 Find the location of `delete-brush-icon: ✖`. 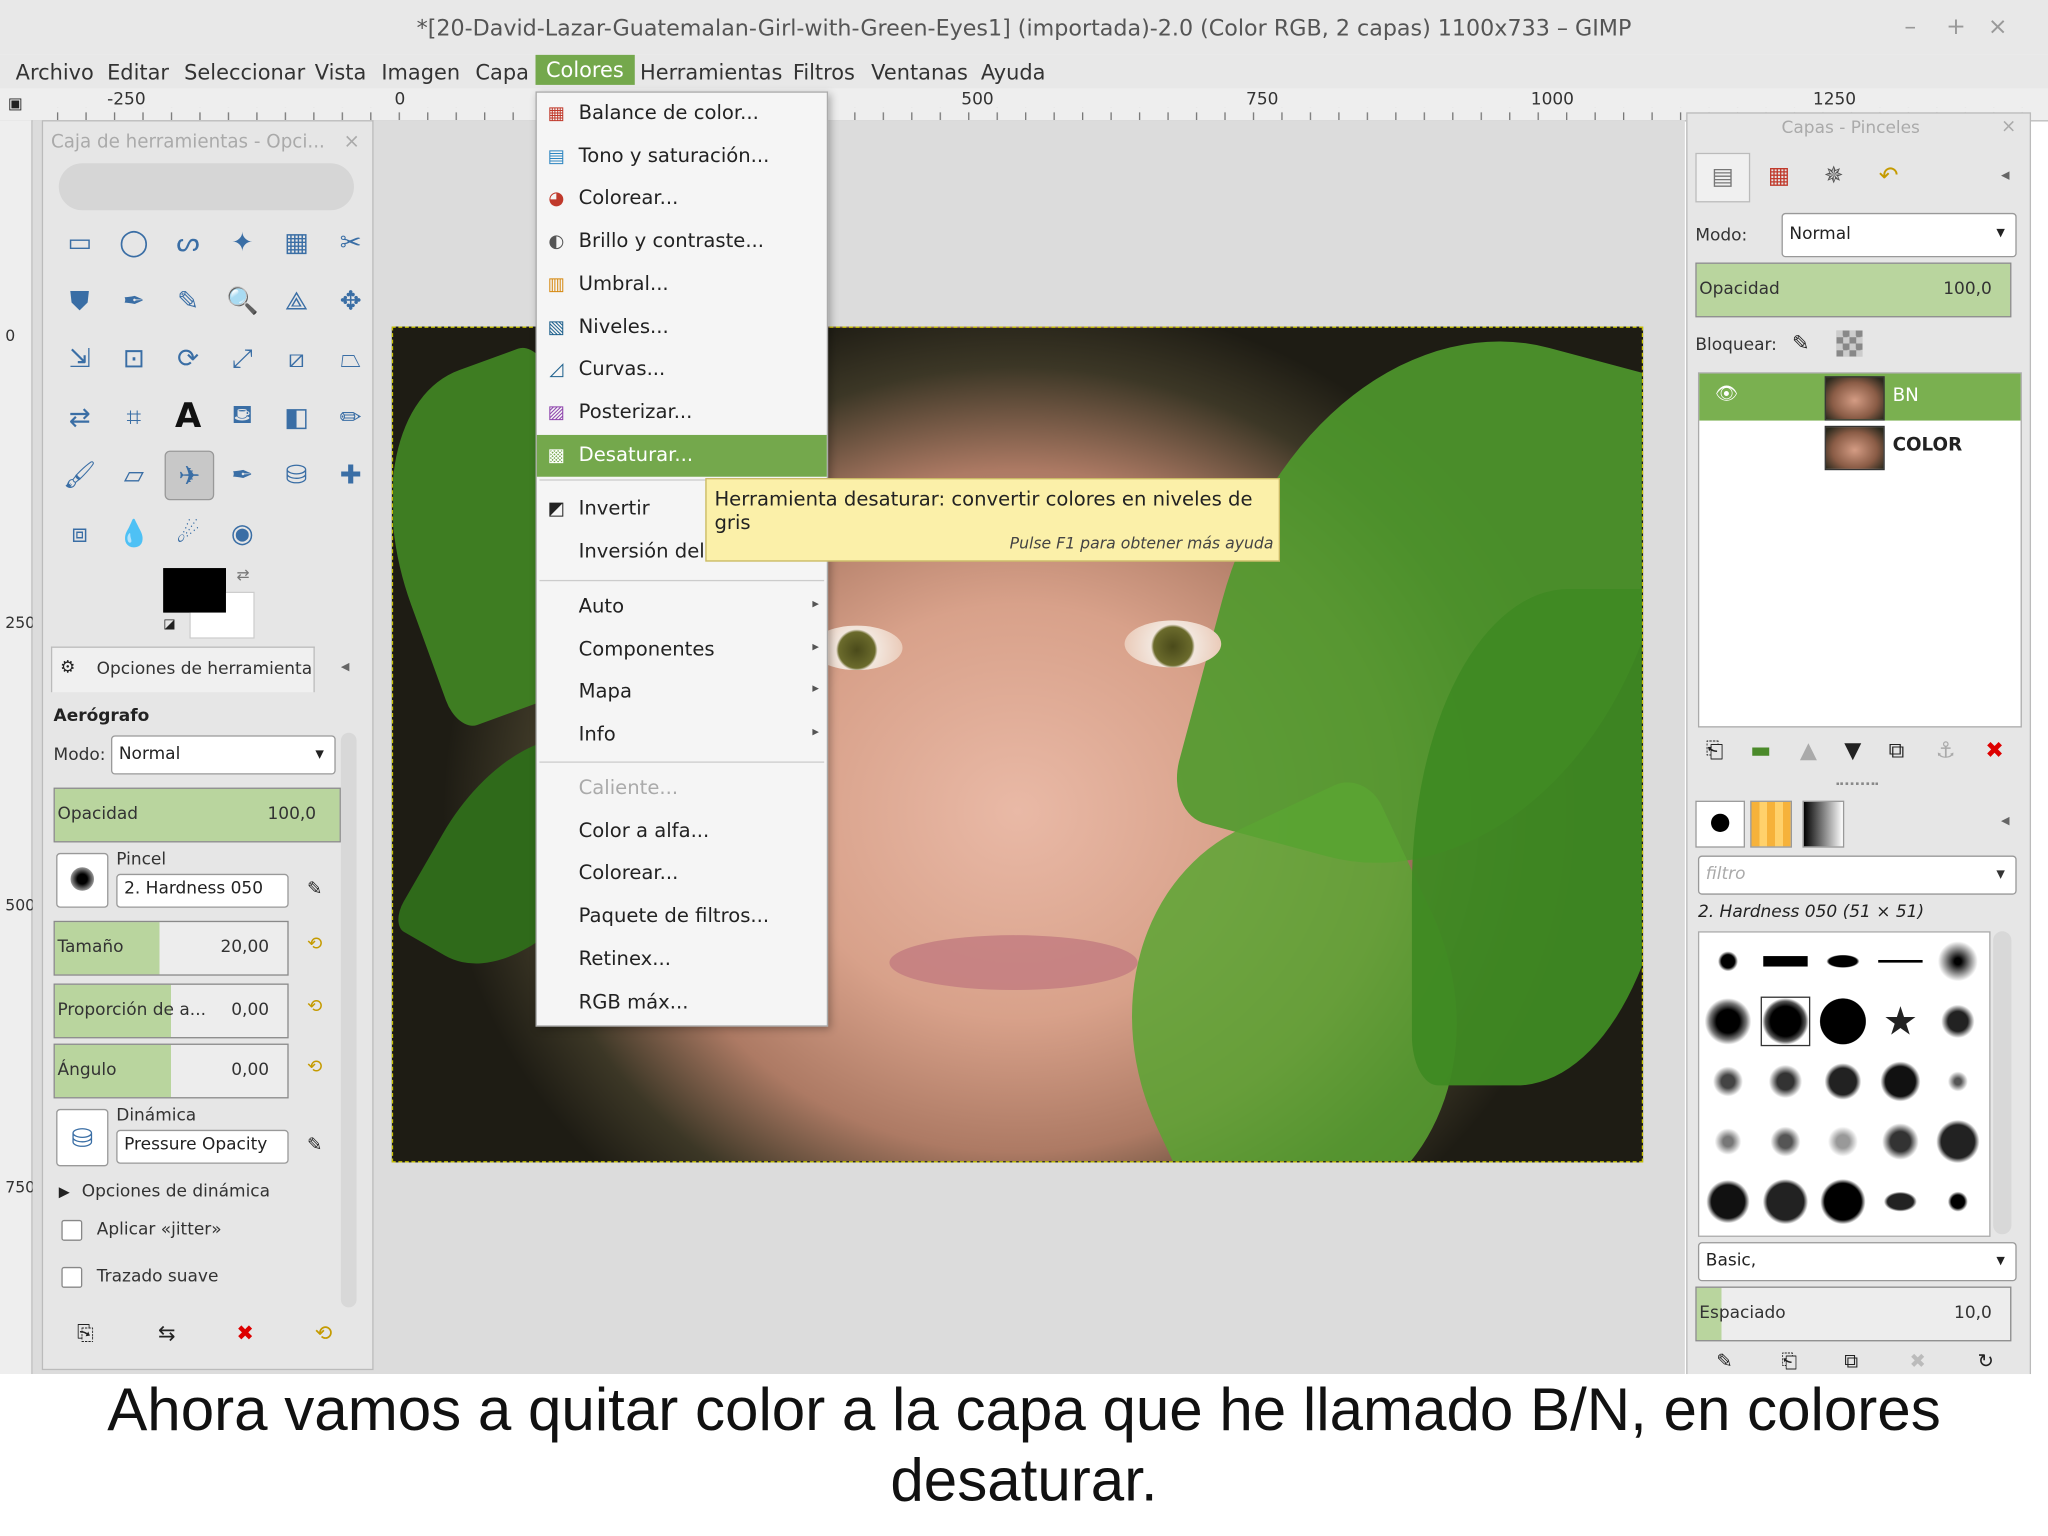

delete-brush-icon: ✖ is located at coordinates (1918, 1361).